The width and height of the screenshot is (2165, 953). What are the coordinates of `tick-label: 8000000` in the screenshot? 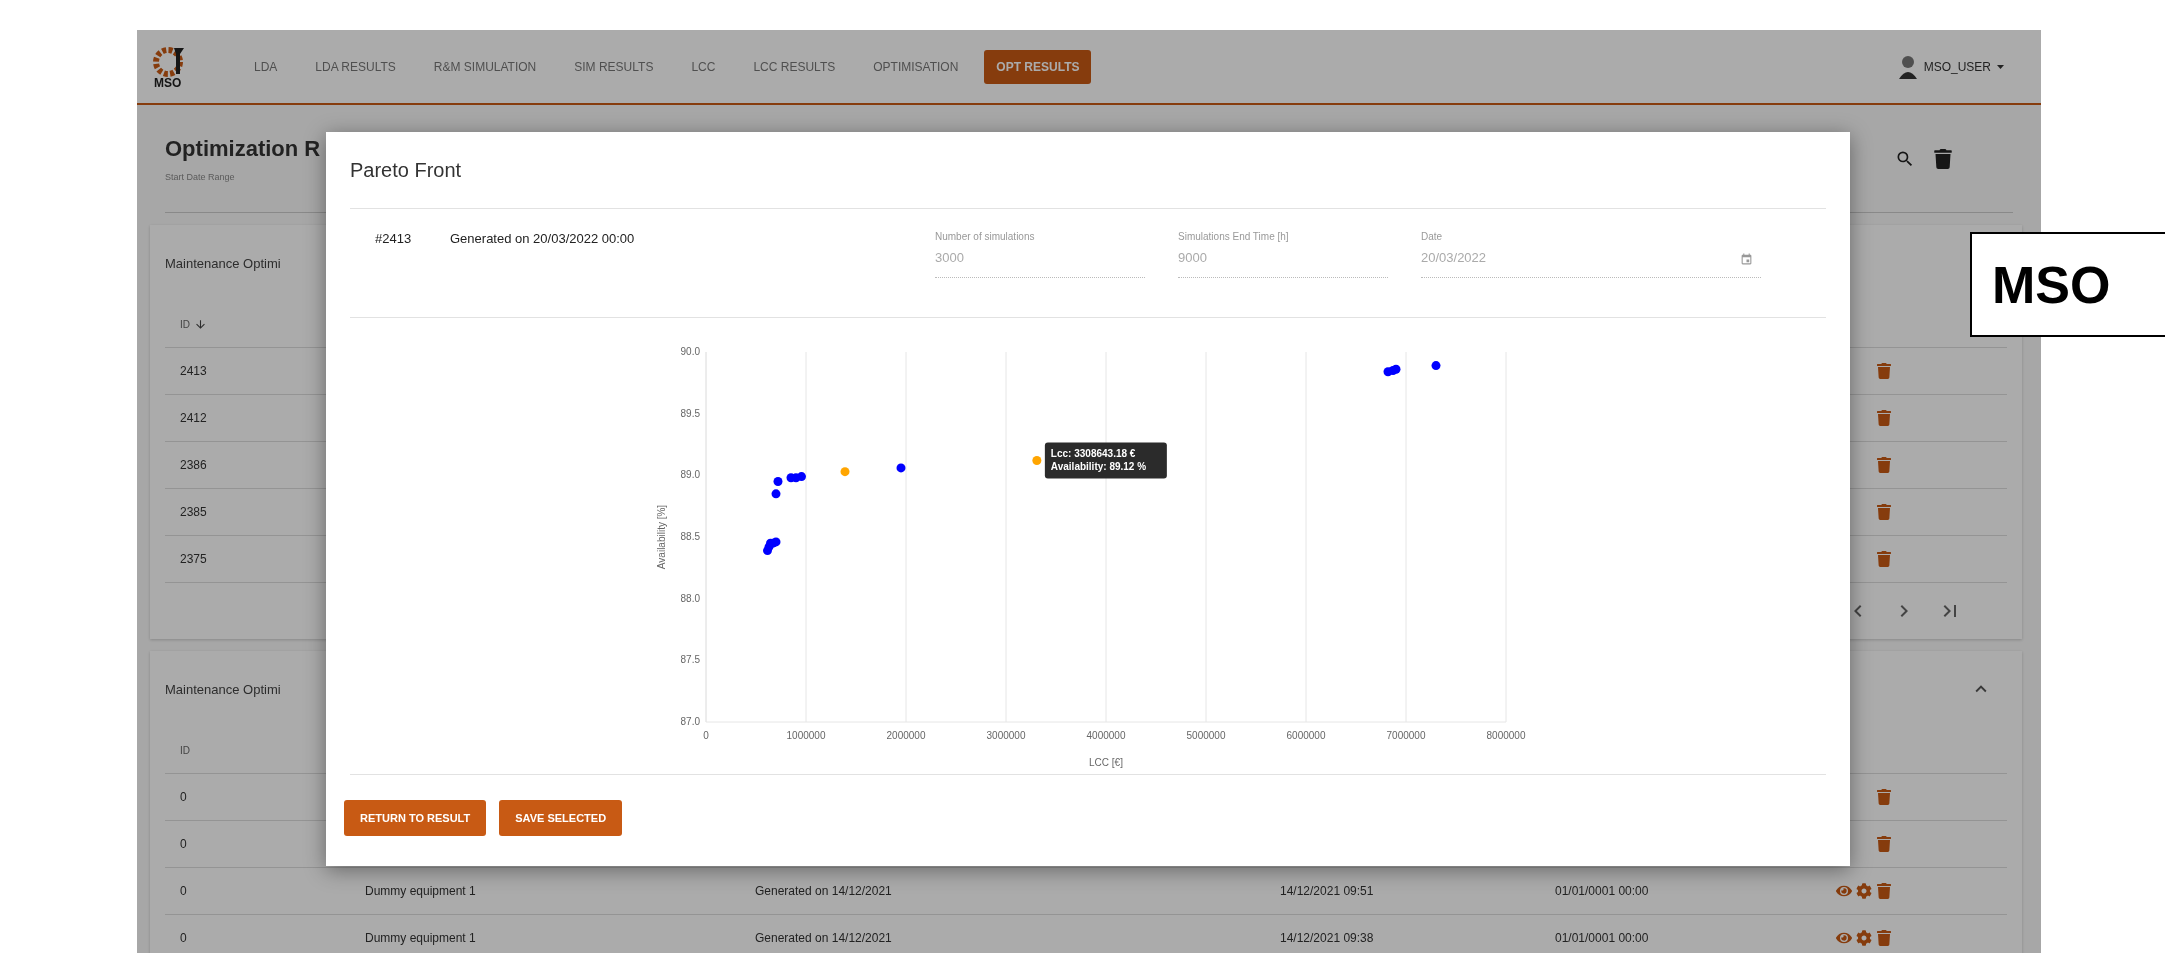 It's located at (1506, 735).